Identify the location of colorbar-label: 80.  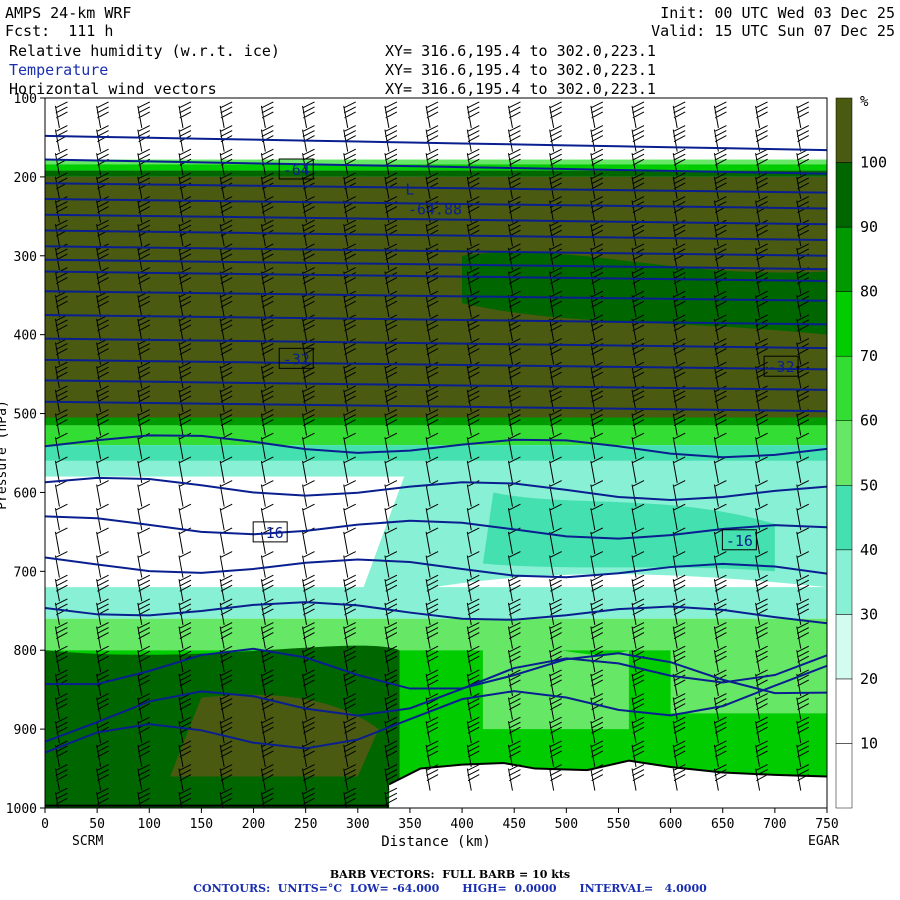
(869, 292).